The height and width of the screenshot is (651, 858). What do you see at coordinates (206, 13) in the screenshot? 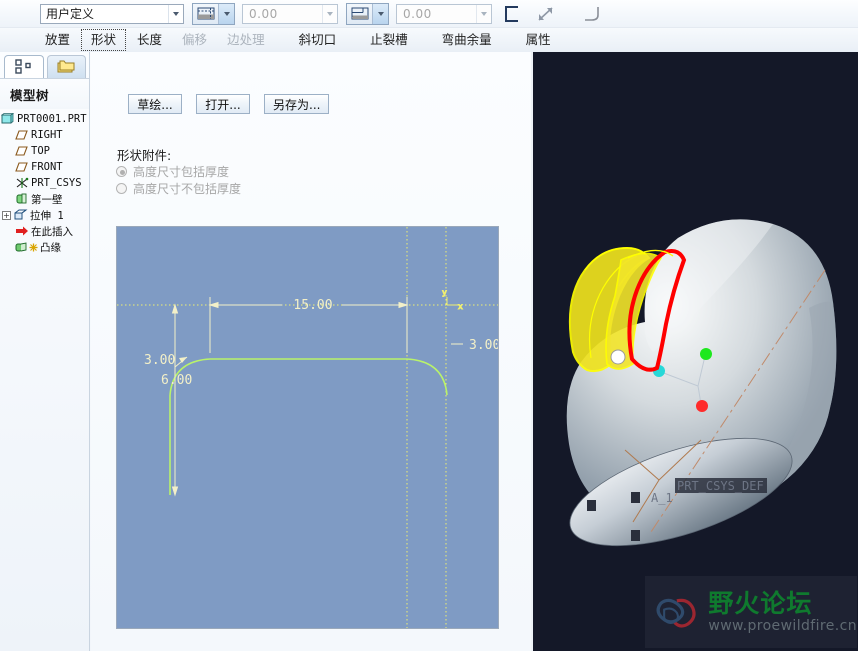
I see `bend-profile-icon` at bounding box center [206, 13].